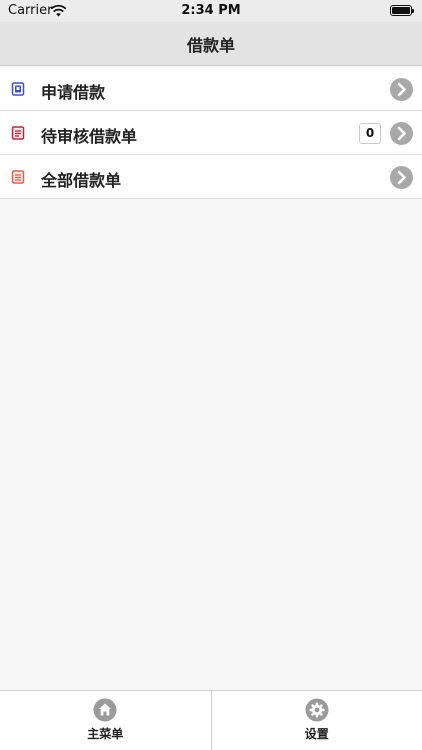 This screenshot has height=750, width=422. I want to click on battery-level, so click(401, 10).